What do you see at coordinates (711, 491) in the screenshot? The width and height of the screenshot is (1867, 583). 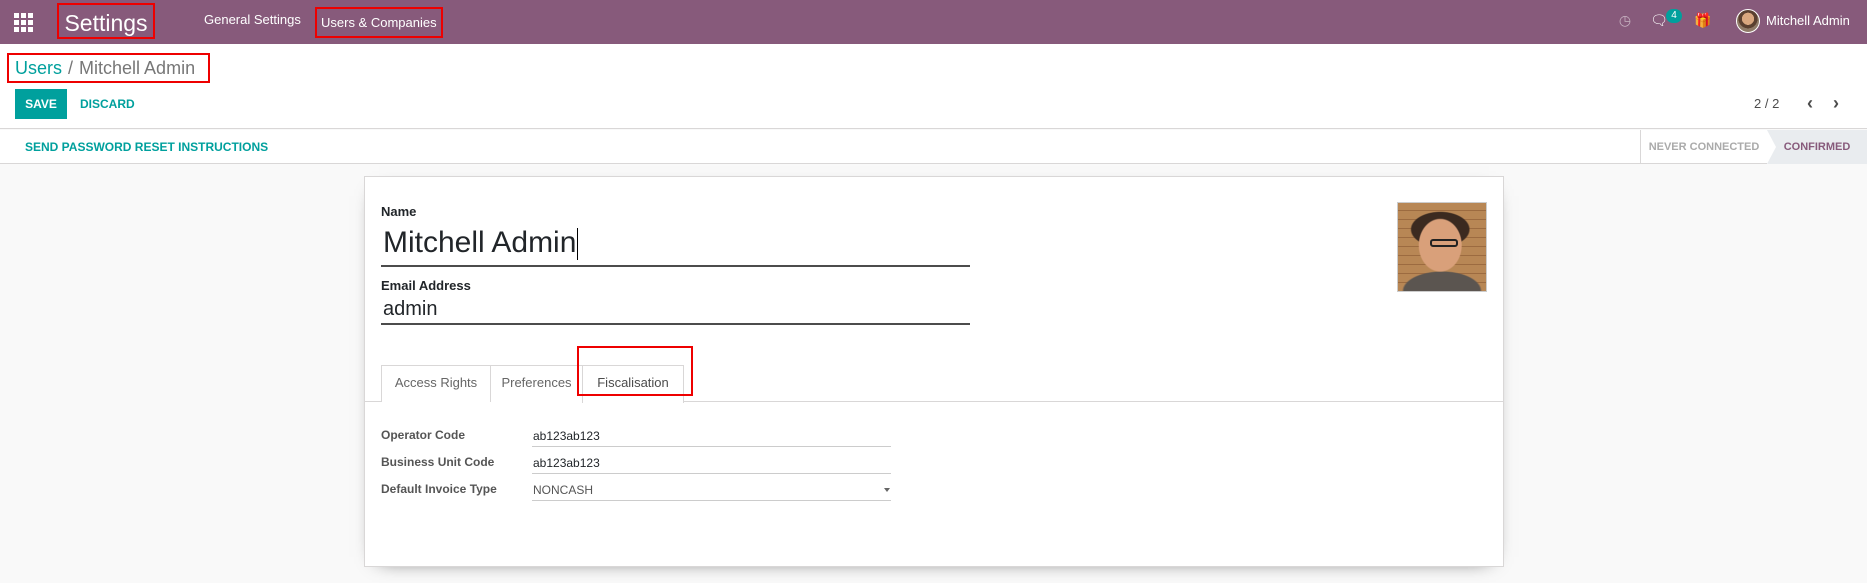 I see `default-invoice-type-select: NONCASH` at bounding box center [711, 491].